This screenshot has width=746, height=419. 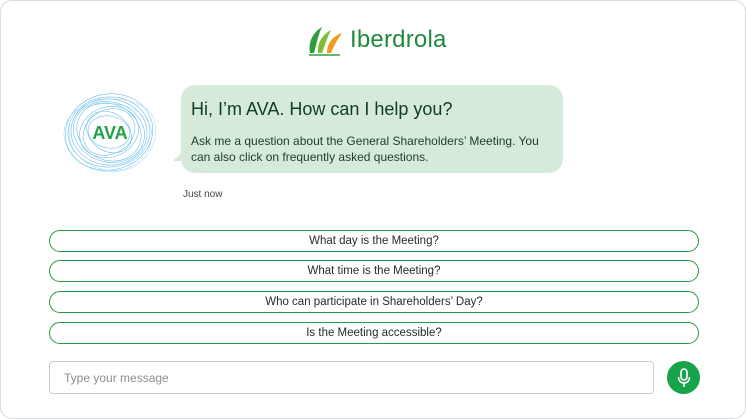 What do you see at coordinates (374, 271) in the screenshot?
I see `faq-button-meeting-time: What time is the Meeting?` at bounding box center [374, 271].